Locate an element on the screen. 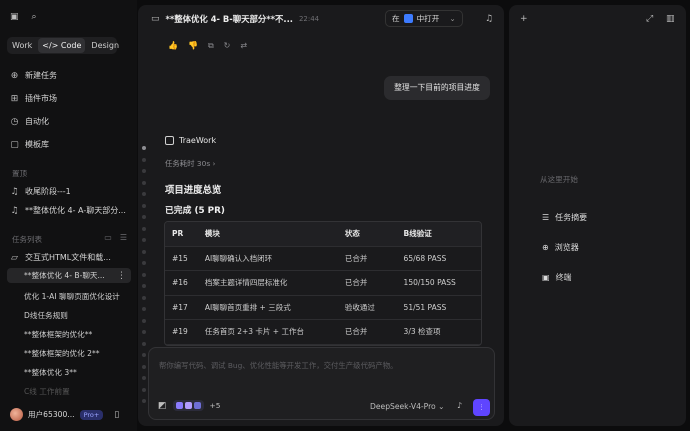 The image size is (690, 431). nav-automation: ◷ 自动化 is located at coordinates (29, 121).